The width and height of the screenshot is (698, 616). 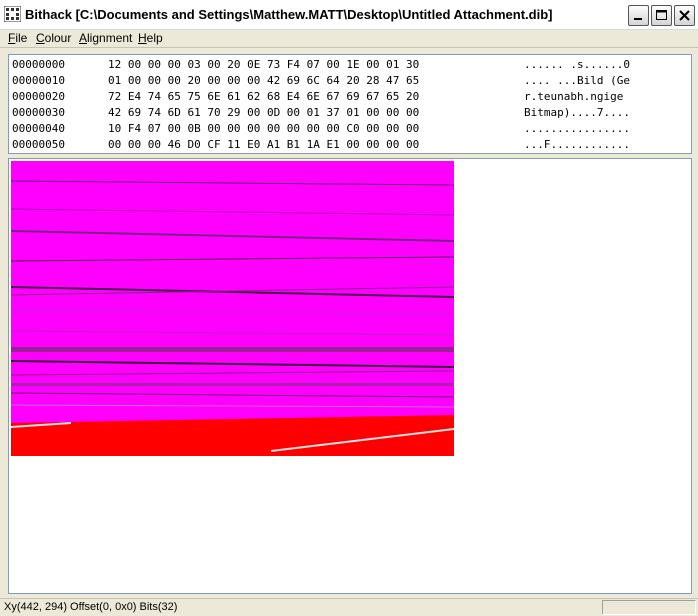 What do you see at coordinates (150, 38) in the screenshot?
I see `menu-help: Help` at bounding box center [150, 38].